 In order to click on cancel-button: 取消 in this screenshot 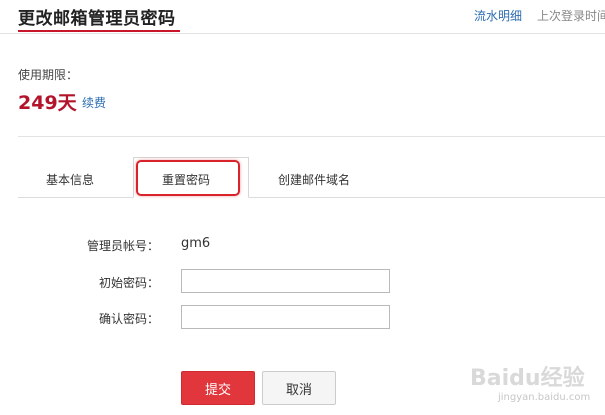, I will do `click(299, 388)`.